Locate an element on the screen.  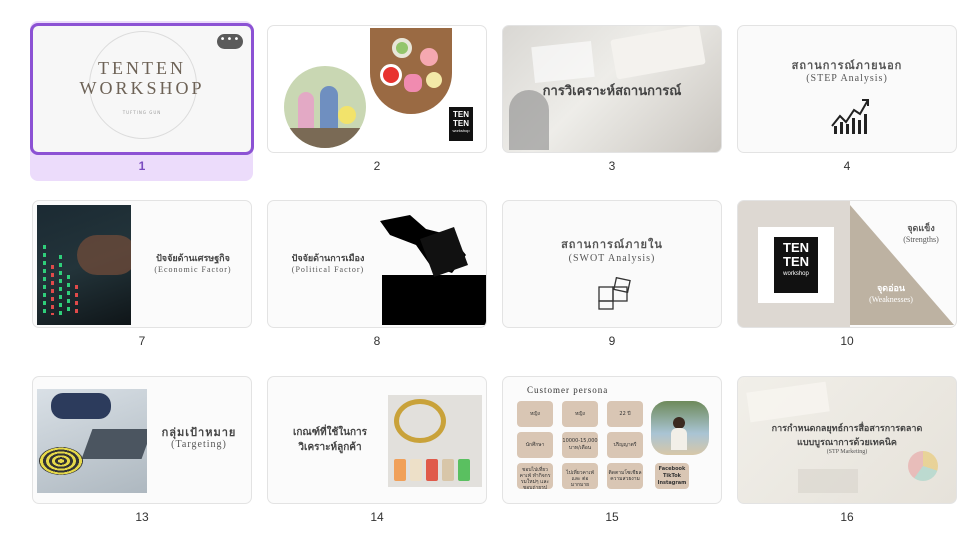
slide-15-title: Customer persona is located at coordinates (568, 390).